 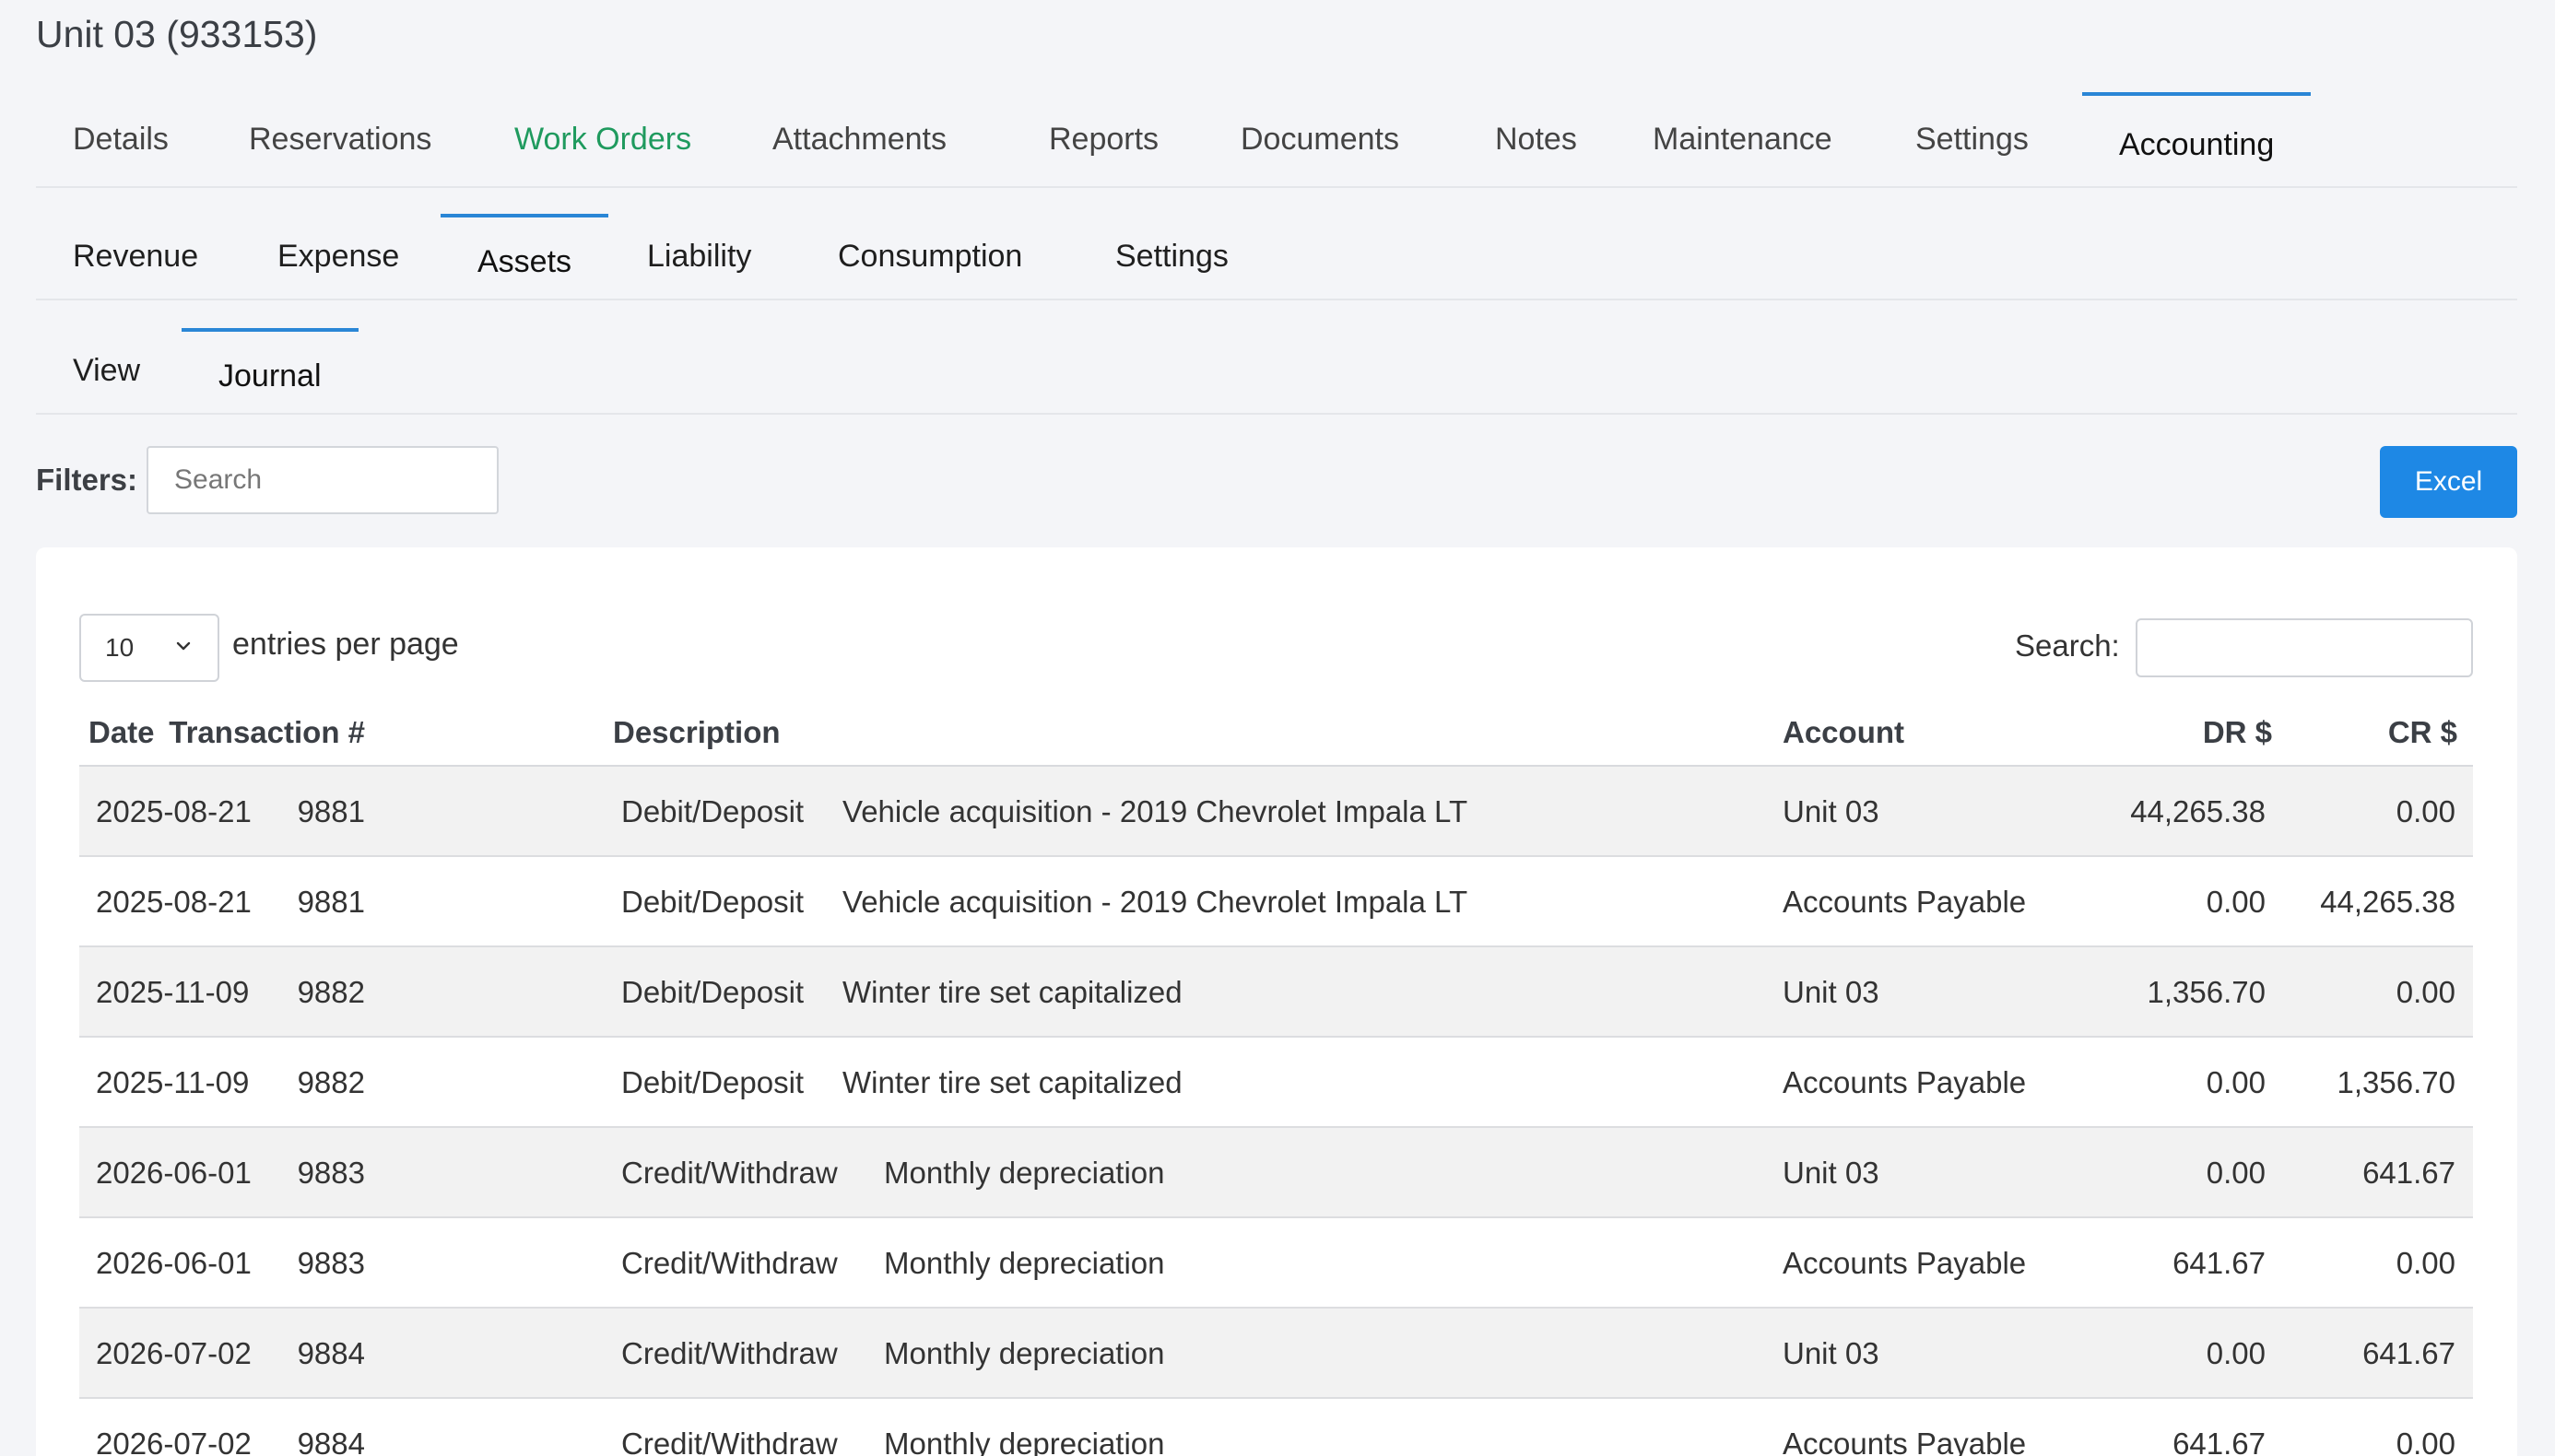 I want to click on tab-details: Details, so click(x=121, y=139).